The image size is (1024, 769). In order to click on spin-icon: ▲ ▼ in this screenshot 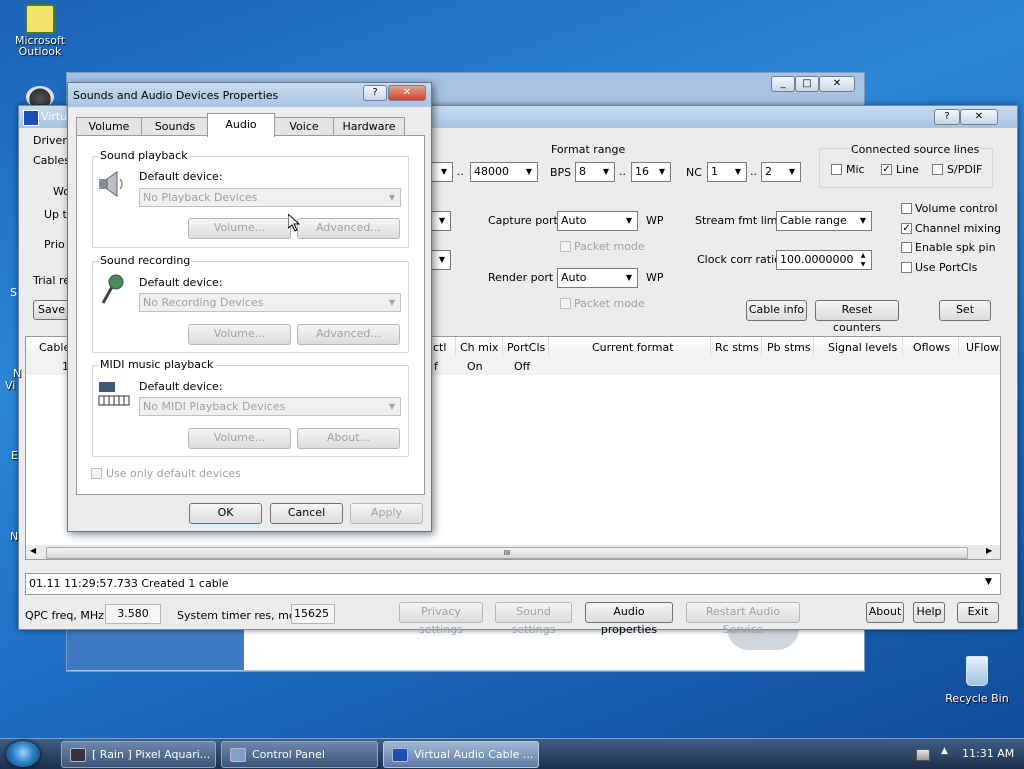, I will do `click(863, 260)`.